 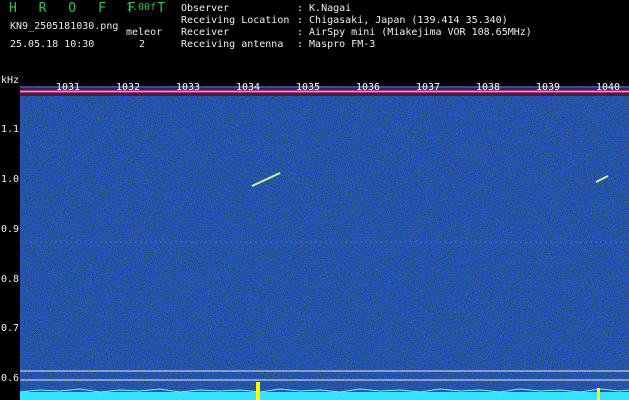 I want to click on observer-value: : K.Nagai, so click(x=324, y=8).